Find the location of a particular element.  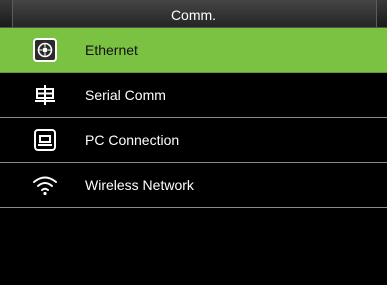

serial-comm-icon is located at coordinates (45, 95).